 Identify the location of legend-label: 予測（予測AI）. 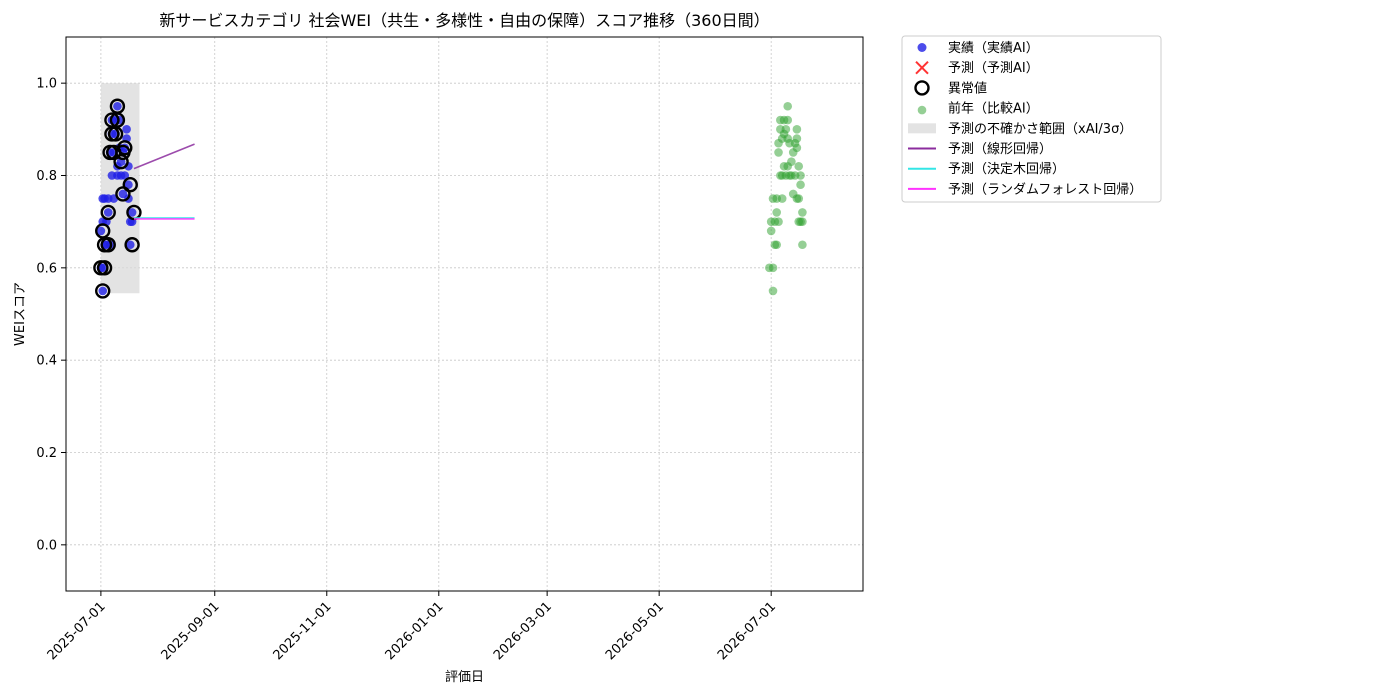
(993, 68).